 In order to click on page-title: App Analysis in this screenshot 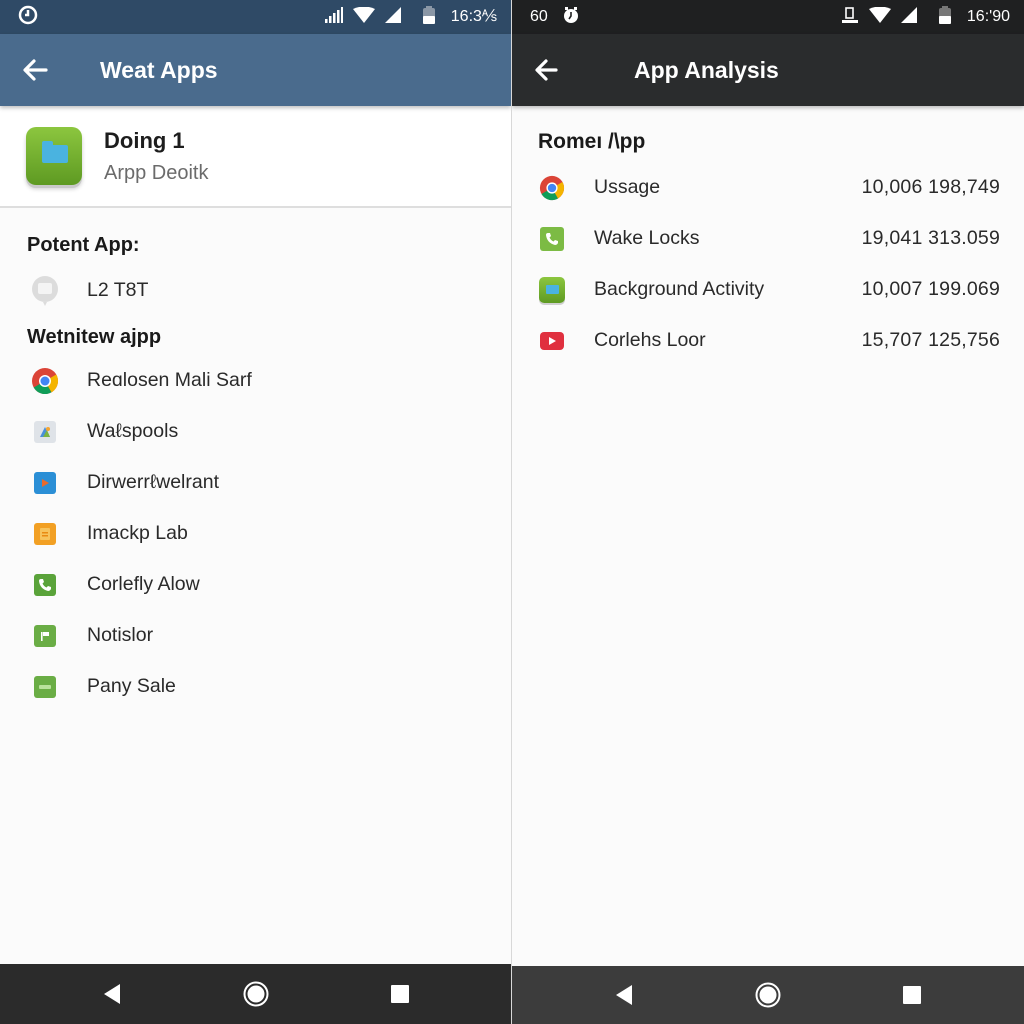, I will do `click(706, 69)`.